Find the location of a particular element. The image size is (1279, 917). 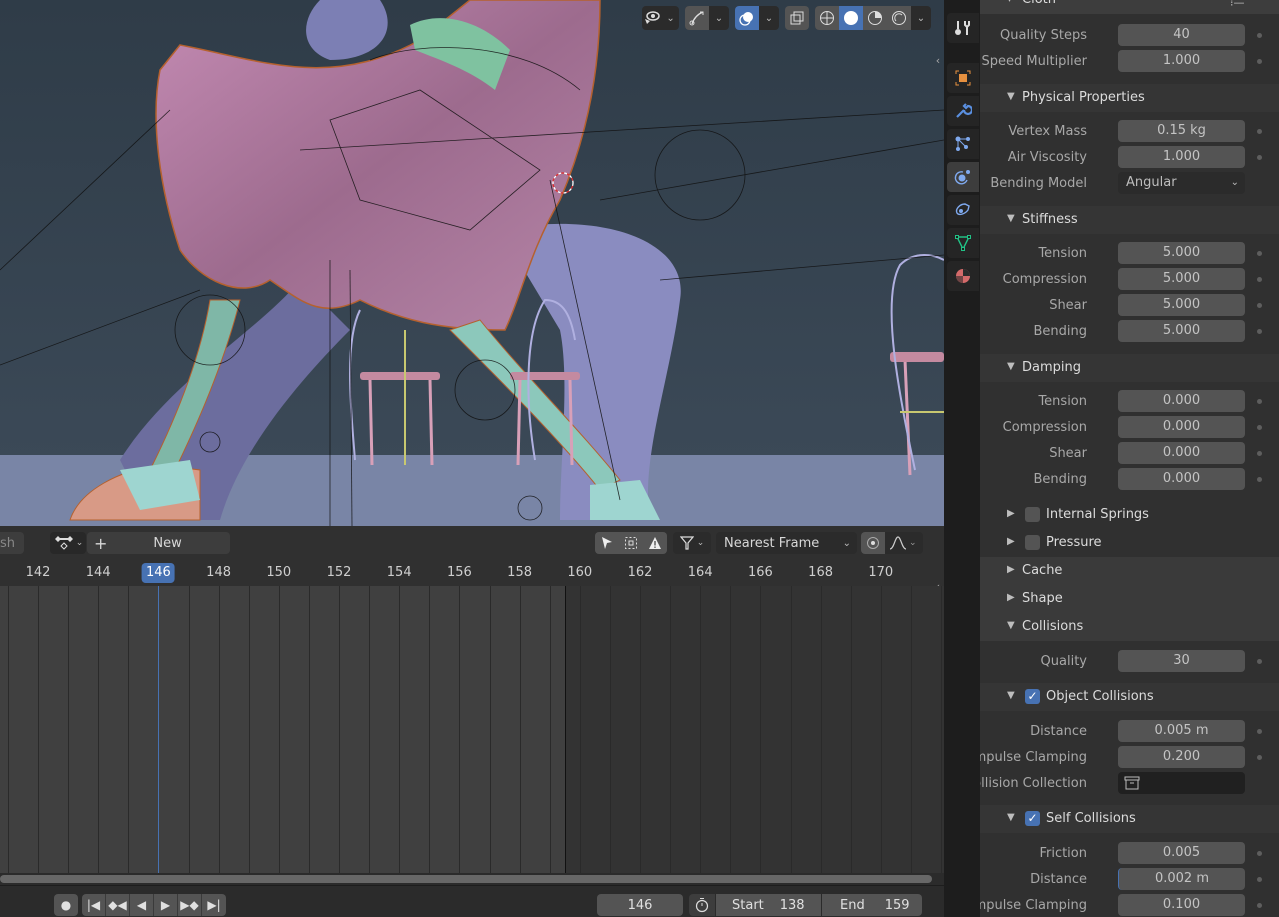

self-collisions-header: ▼ ✓ Self Collisions is located at coordinates (1129, 819).